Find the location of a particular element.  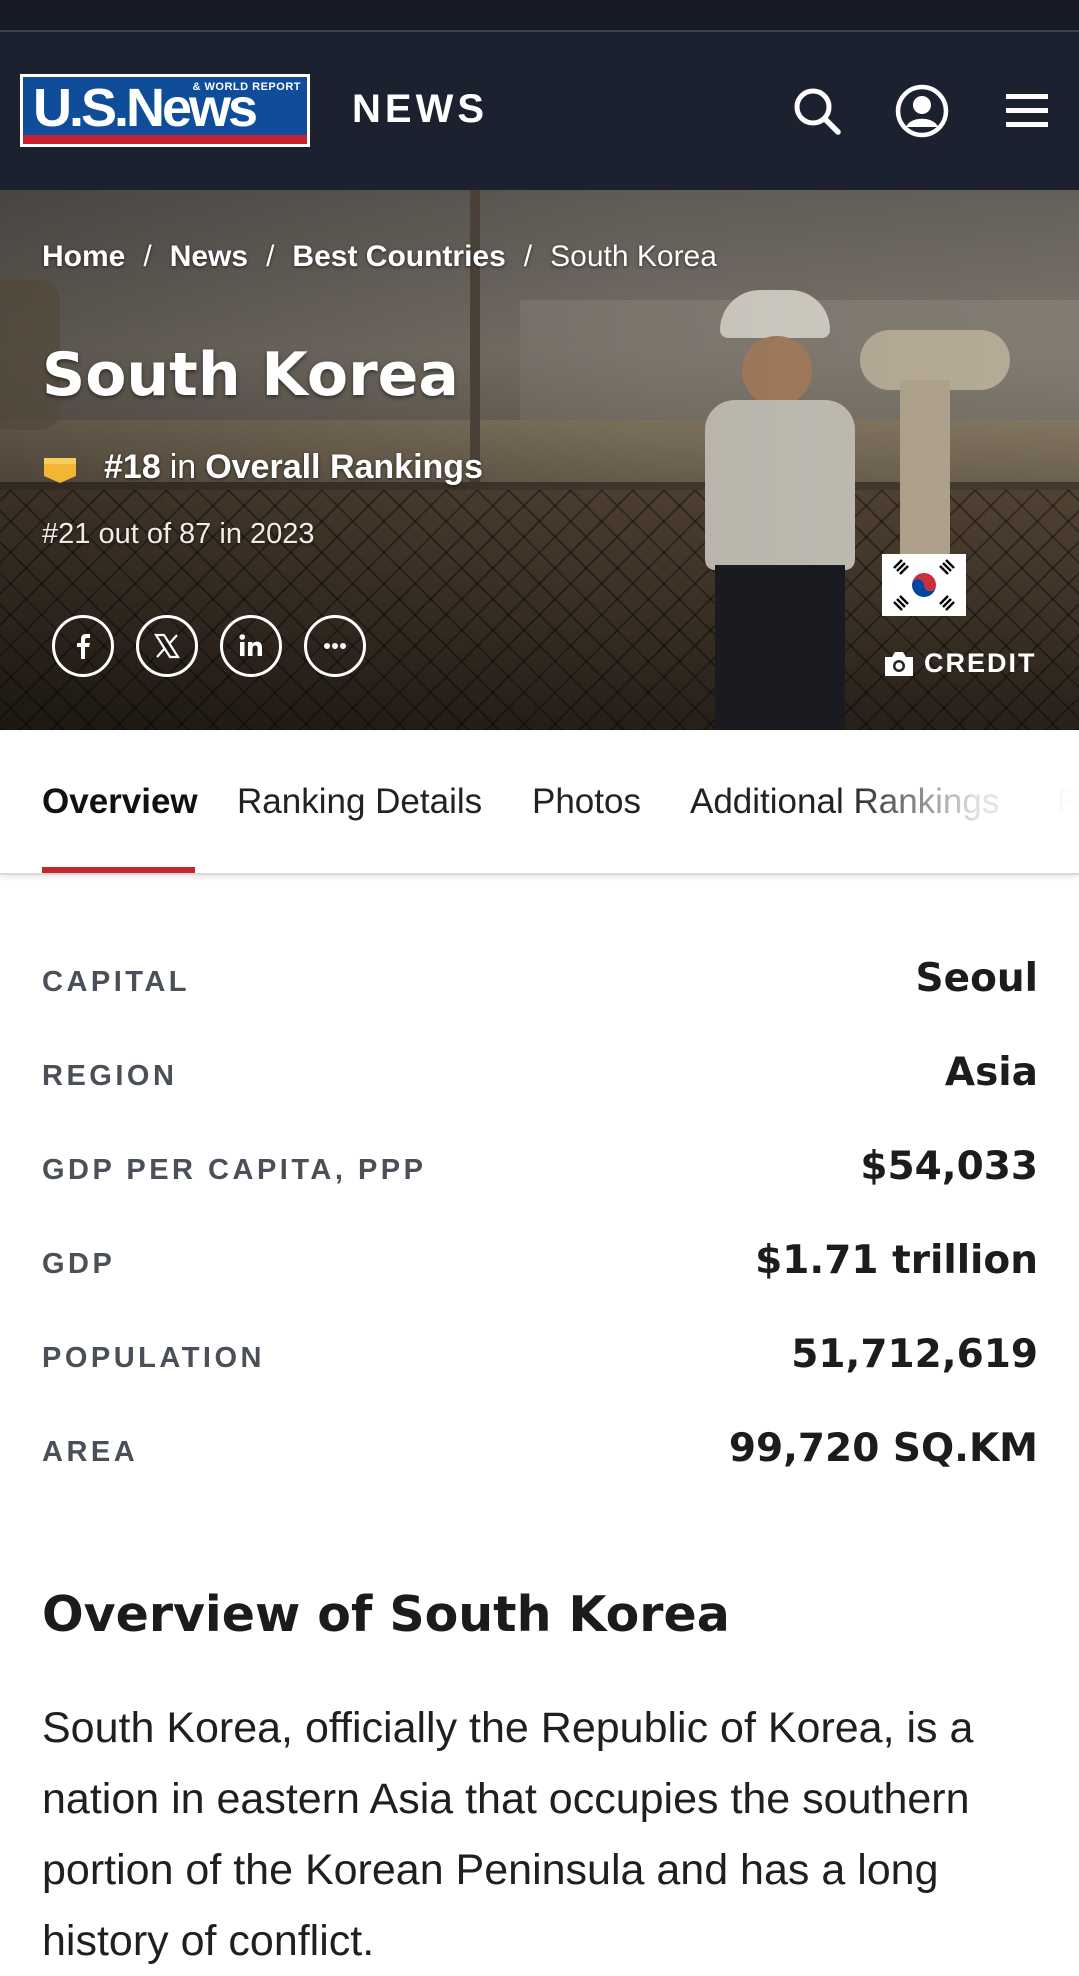

overall-rank: #18 in Overall Rankings is located at coordinates (262, 467).